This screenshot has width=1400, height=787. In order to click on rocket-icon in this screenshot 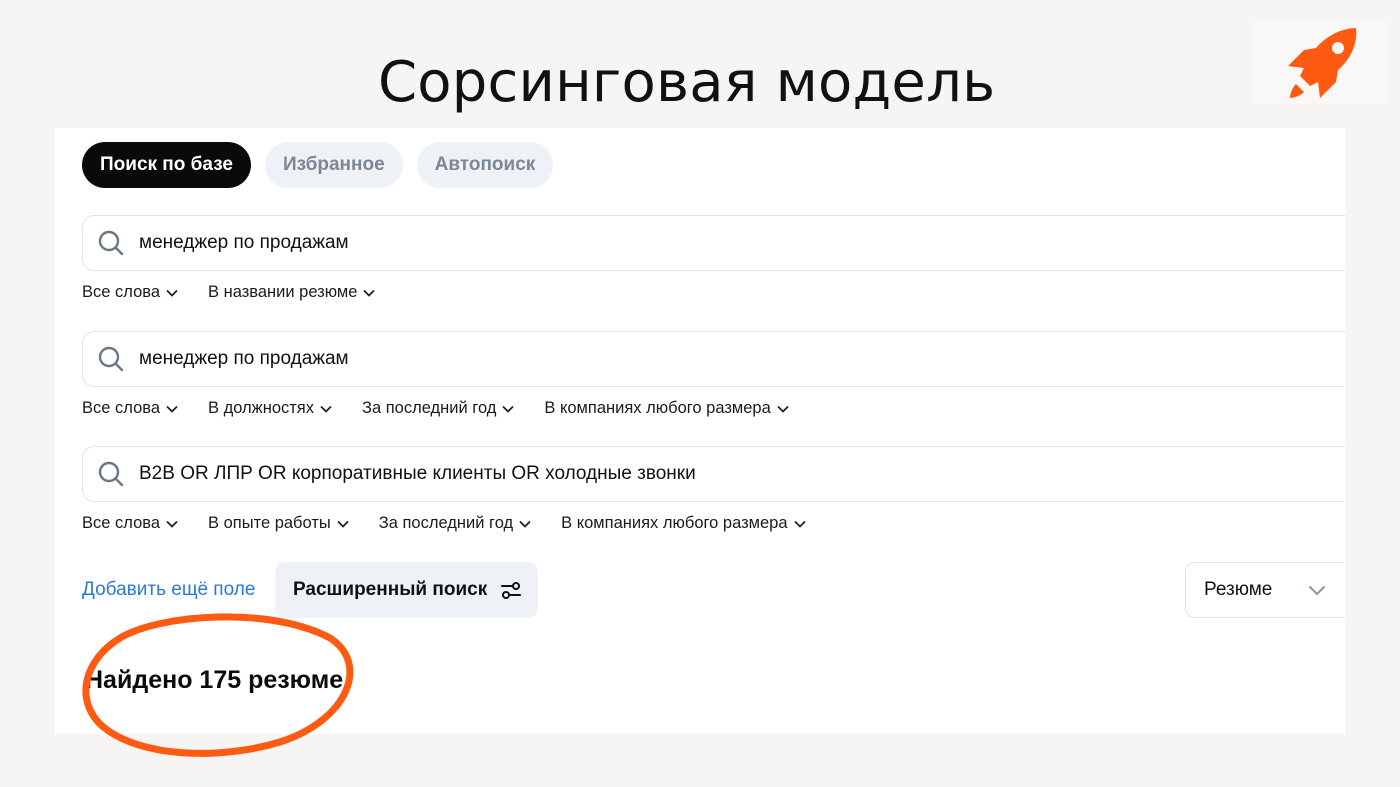, I will do `click(1322, 63)`.